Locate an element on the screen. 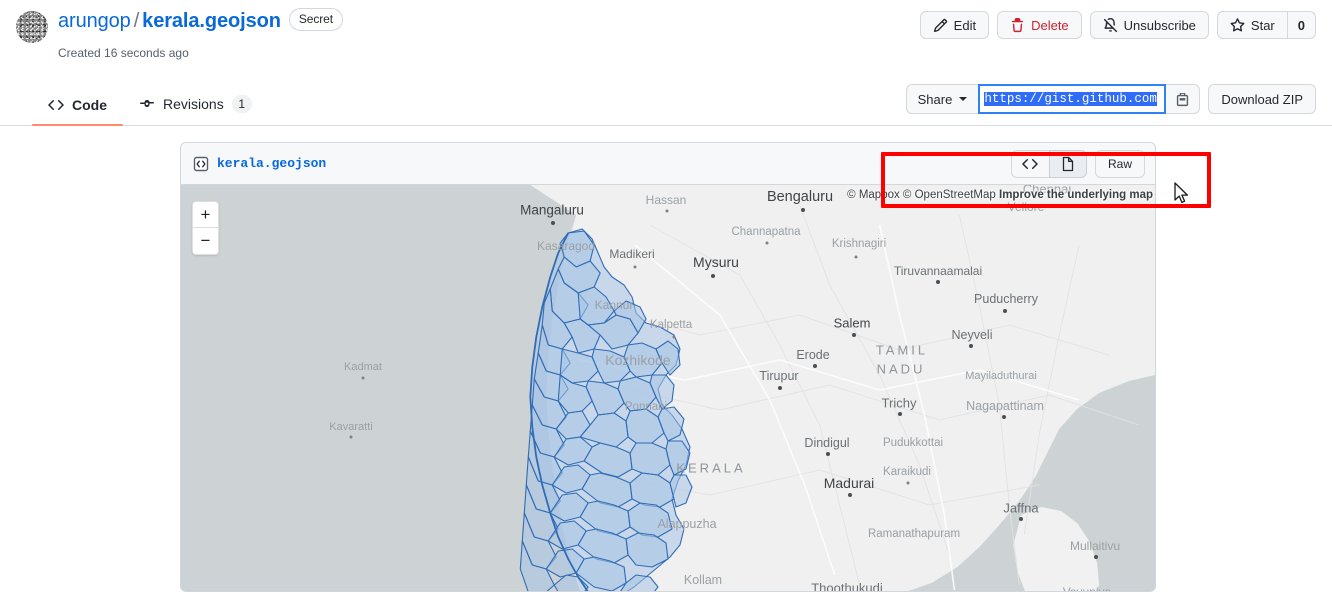 Image resolution: width=1332 pixels, height=610 pixels. file-name-block: kerala.geojson is located at coordinates (259, 164).